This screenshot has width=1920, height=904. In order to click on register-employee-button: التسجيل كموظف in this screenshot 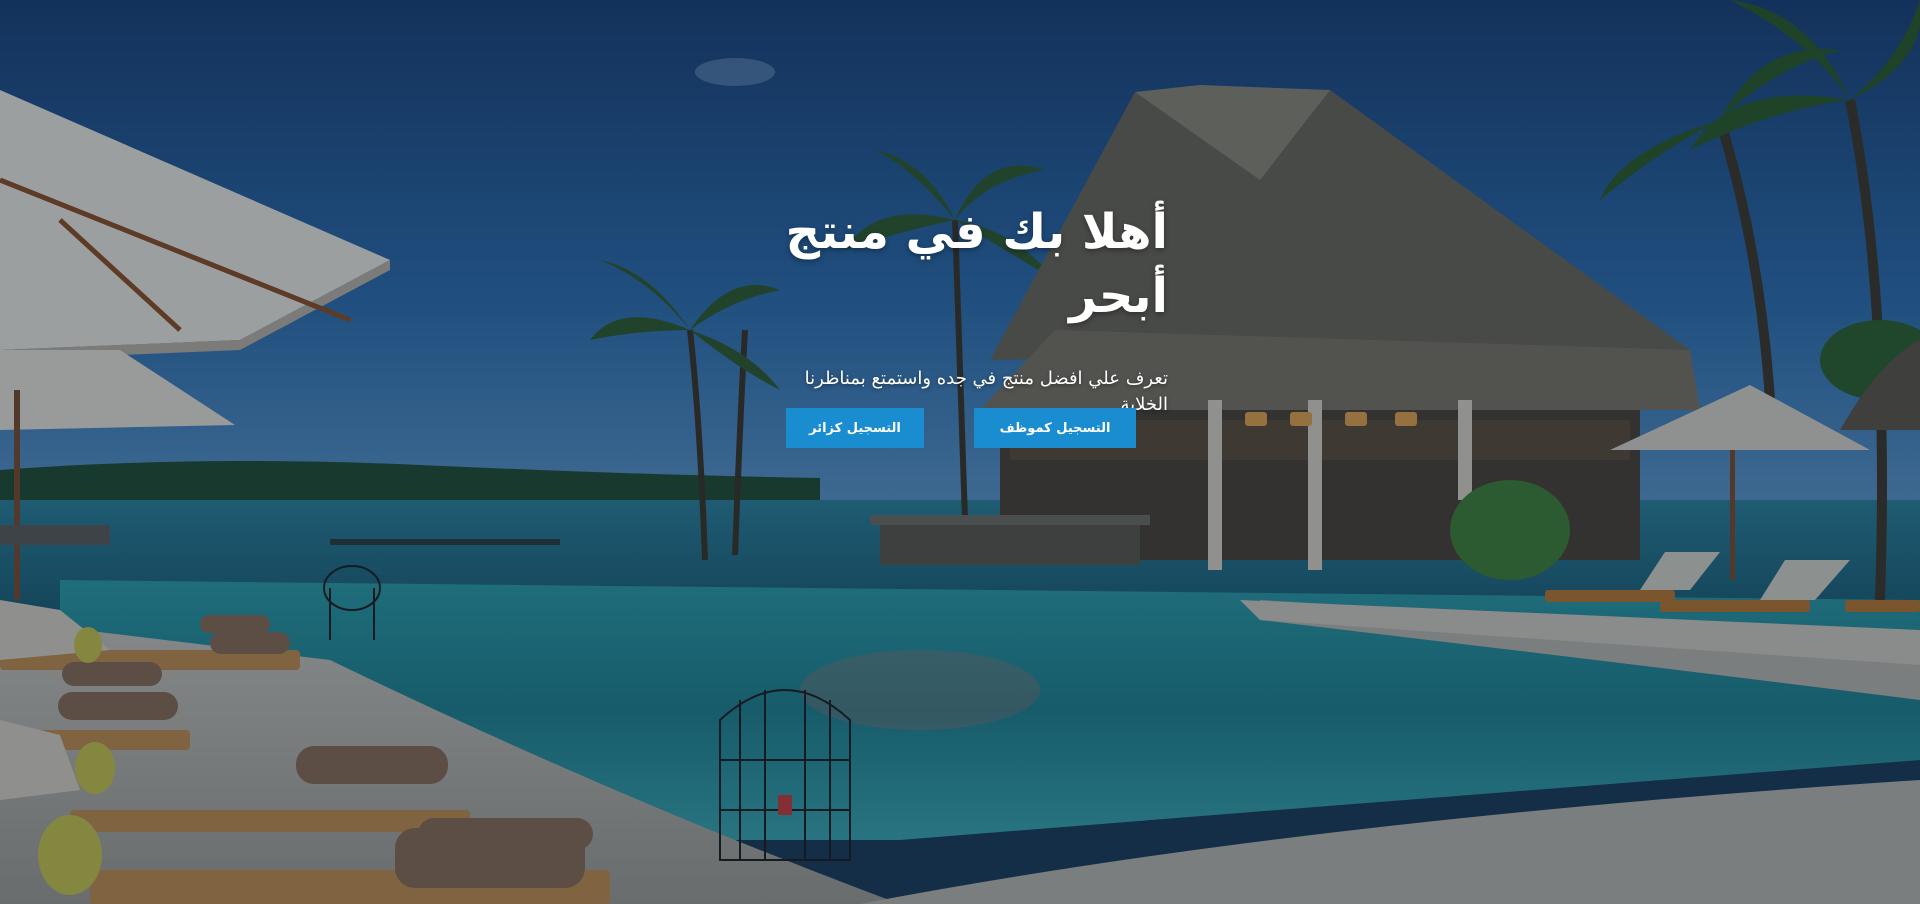, I will do `click(1055, 428)`.